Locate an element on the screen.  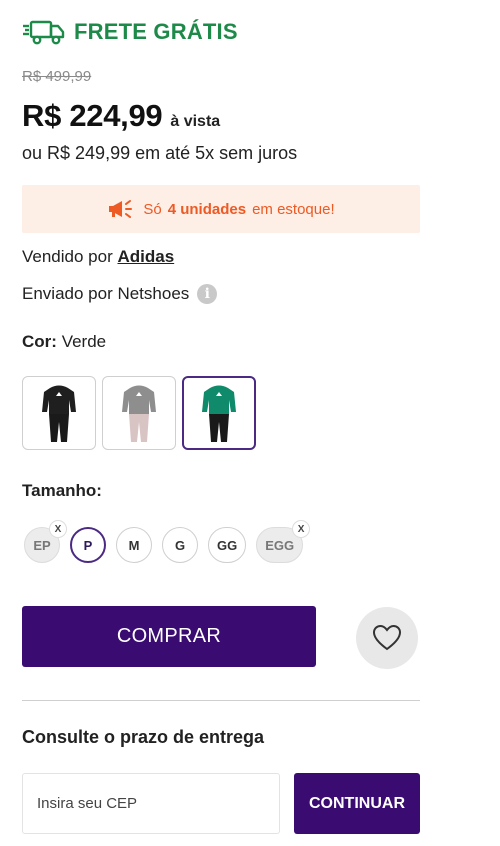
megaphone-icon is located at coordinates (121, 209).